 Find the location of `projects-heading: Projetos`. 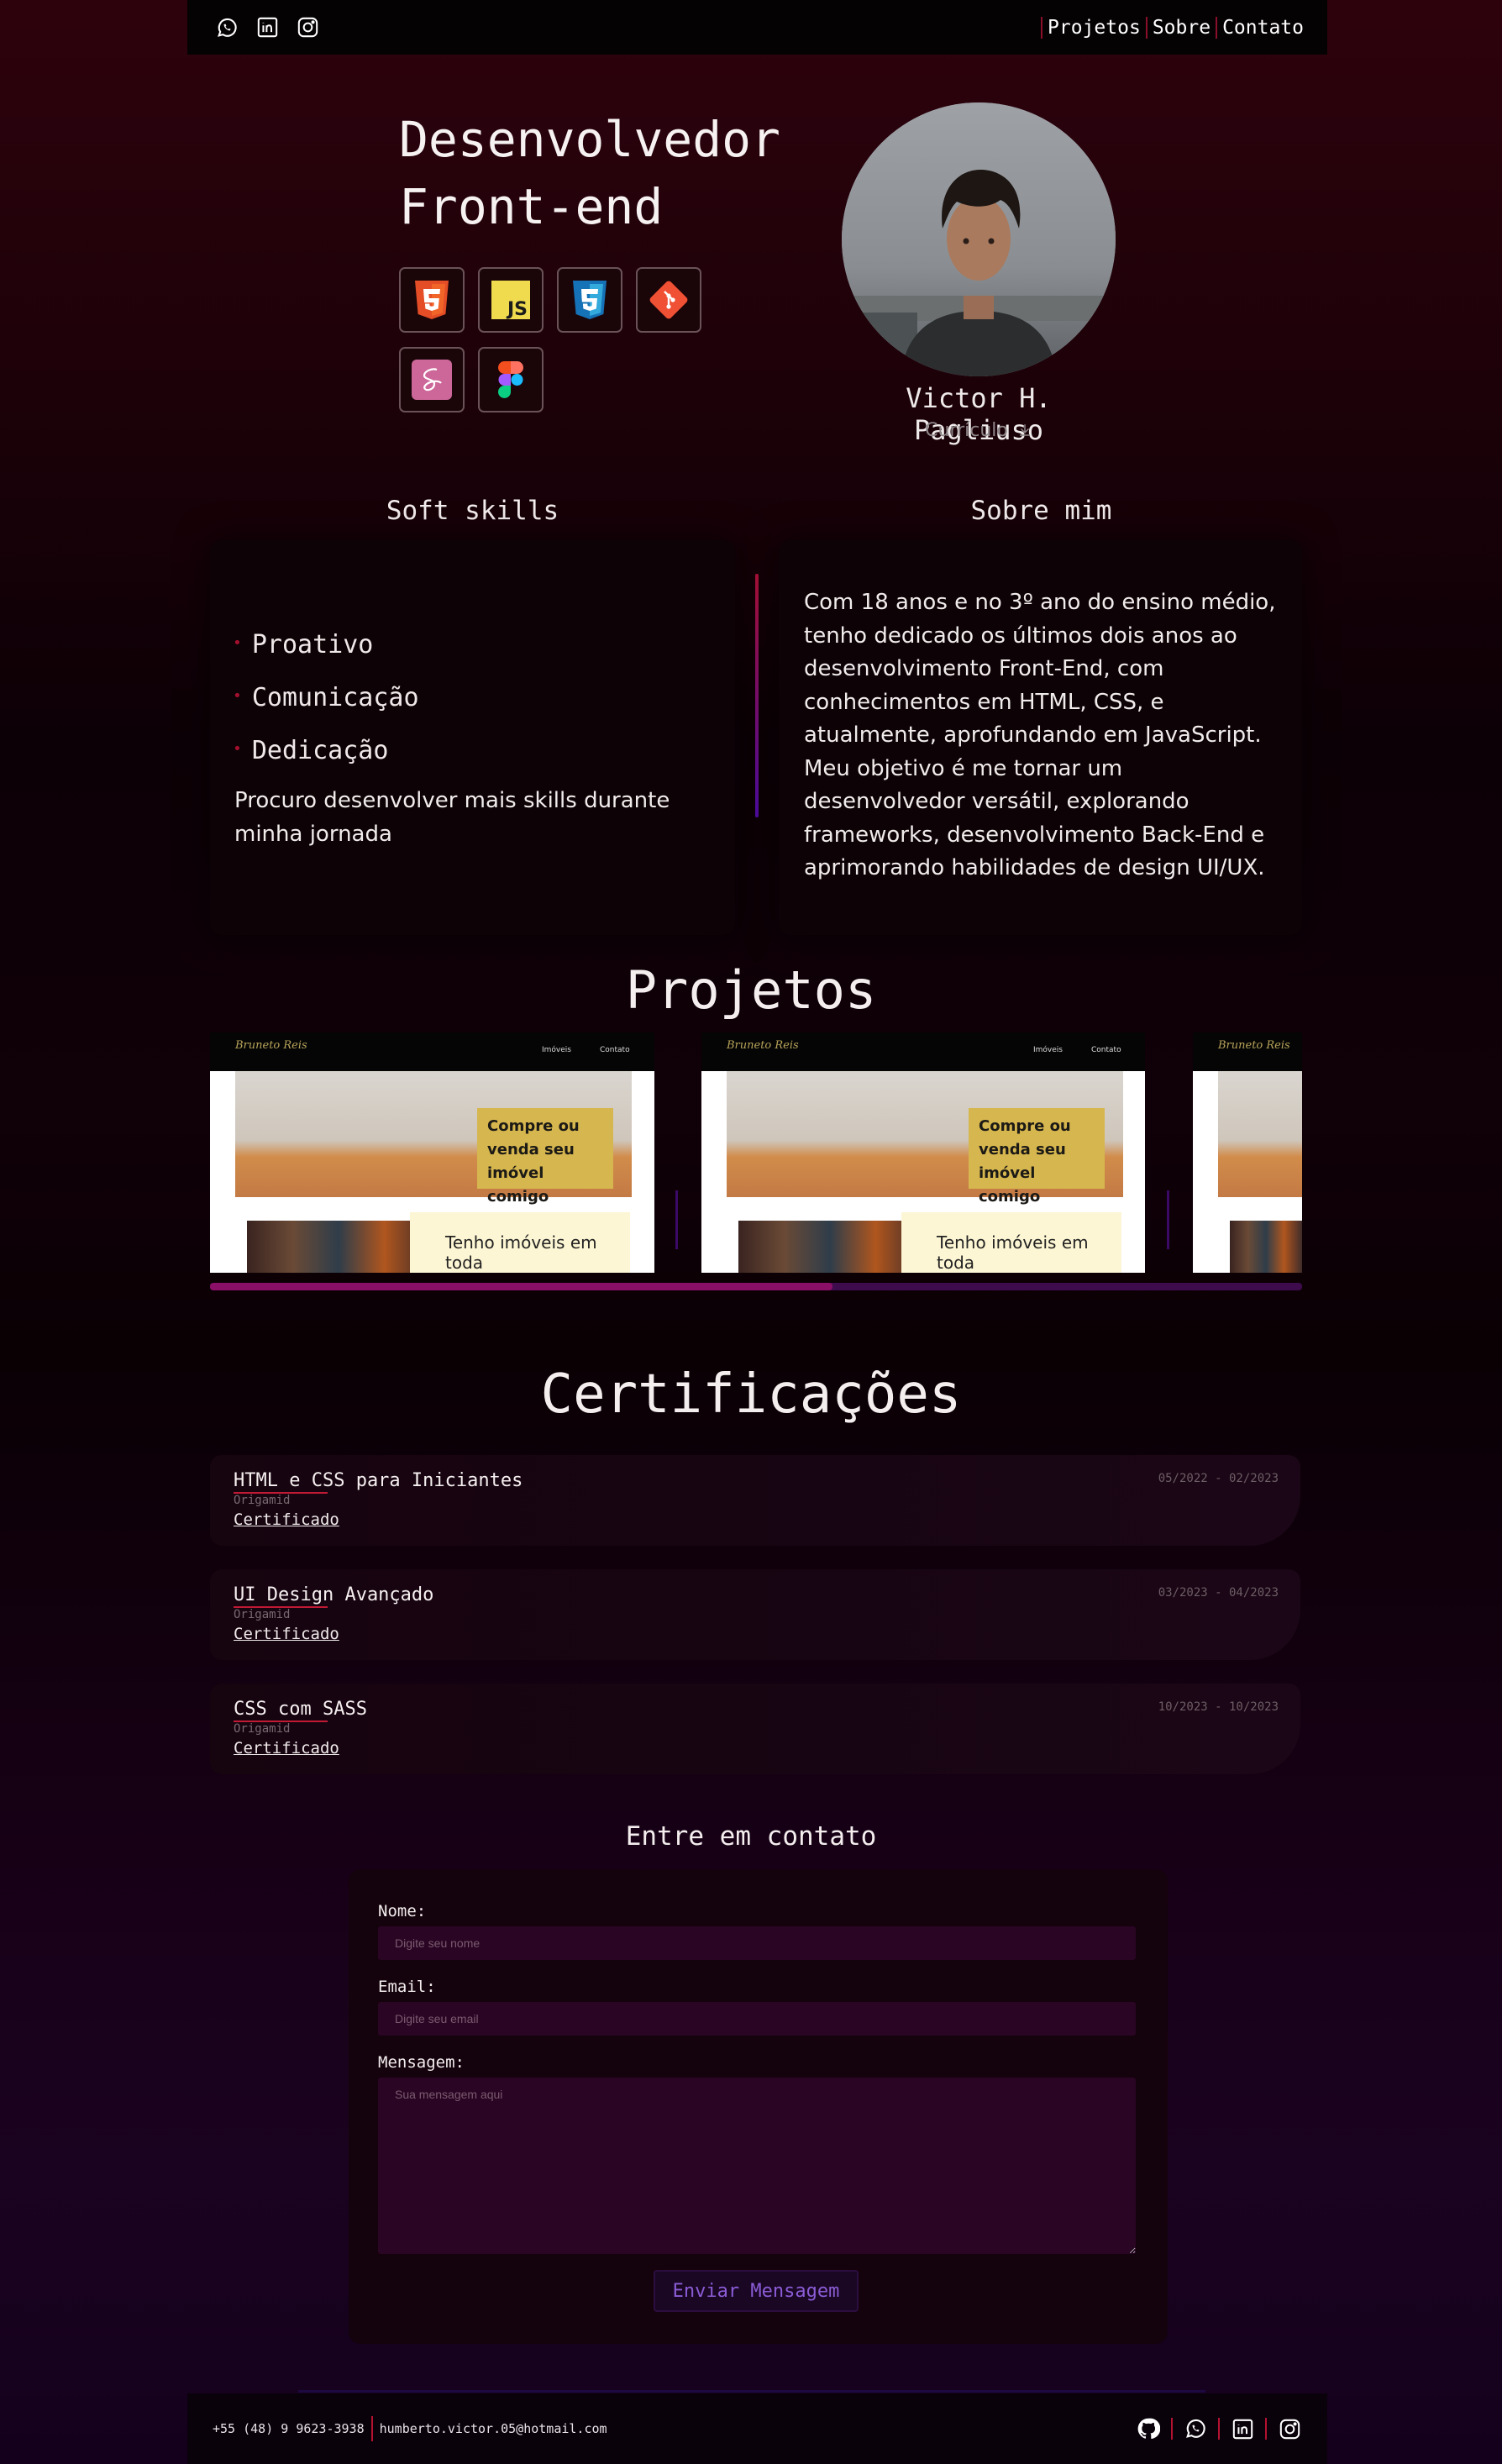

projects-heading: Projetos is located at coordinates (751, 990).